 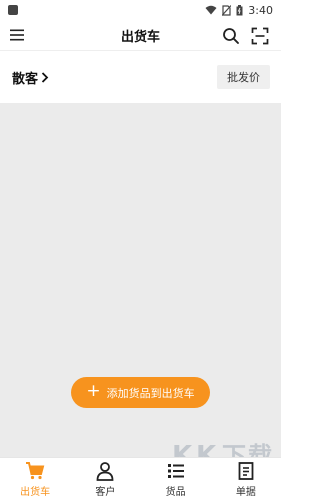 I want to click on customer-name: 散客, so click(x=25, y=79).